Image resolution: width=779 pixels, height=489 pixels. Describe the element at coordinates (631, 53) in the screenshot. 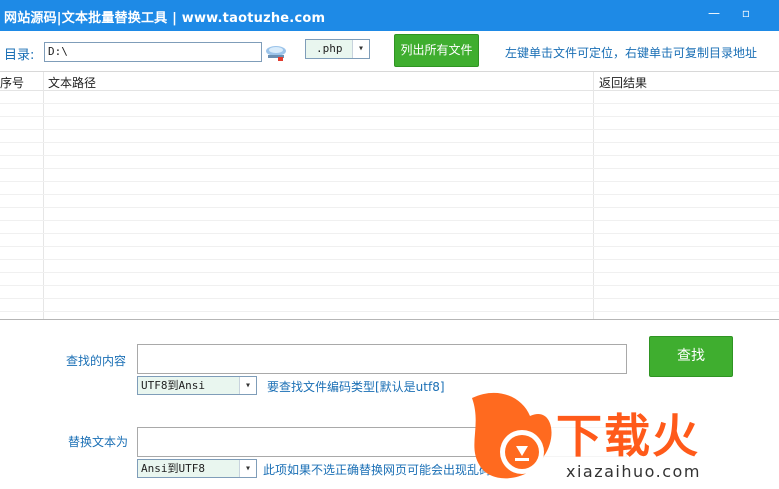

I see `usage-hint: 左键单击文件可定位，右键单击可复制目录地址` at that location.